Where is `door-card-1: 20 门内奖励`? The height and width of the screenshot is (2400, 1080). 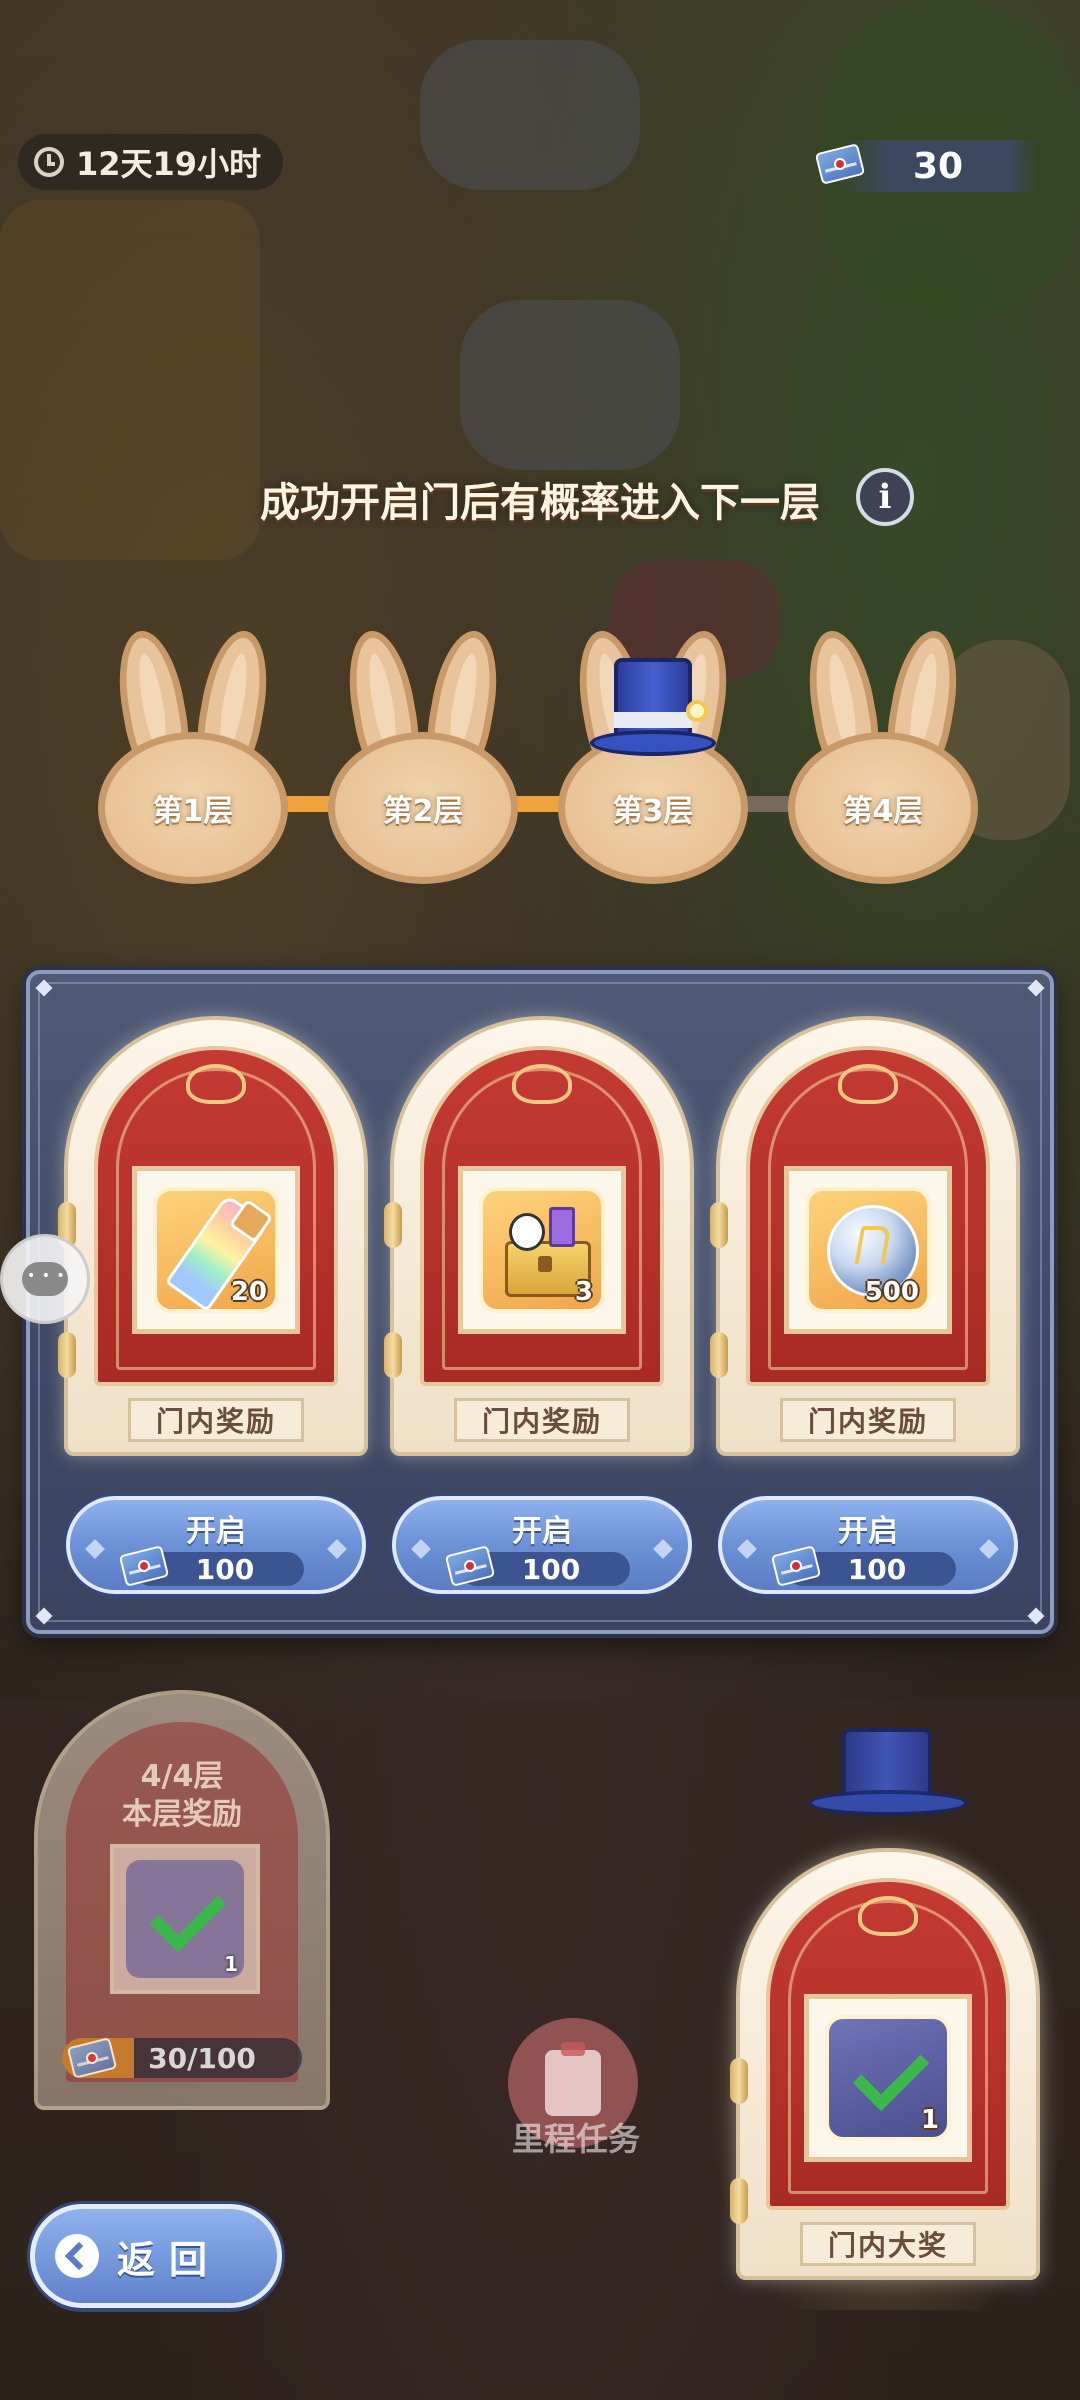 door-card-1: 20 门内奖励 is located at coordinates (213, 1236).